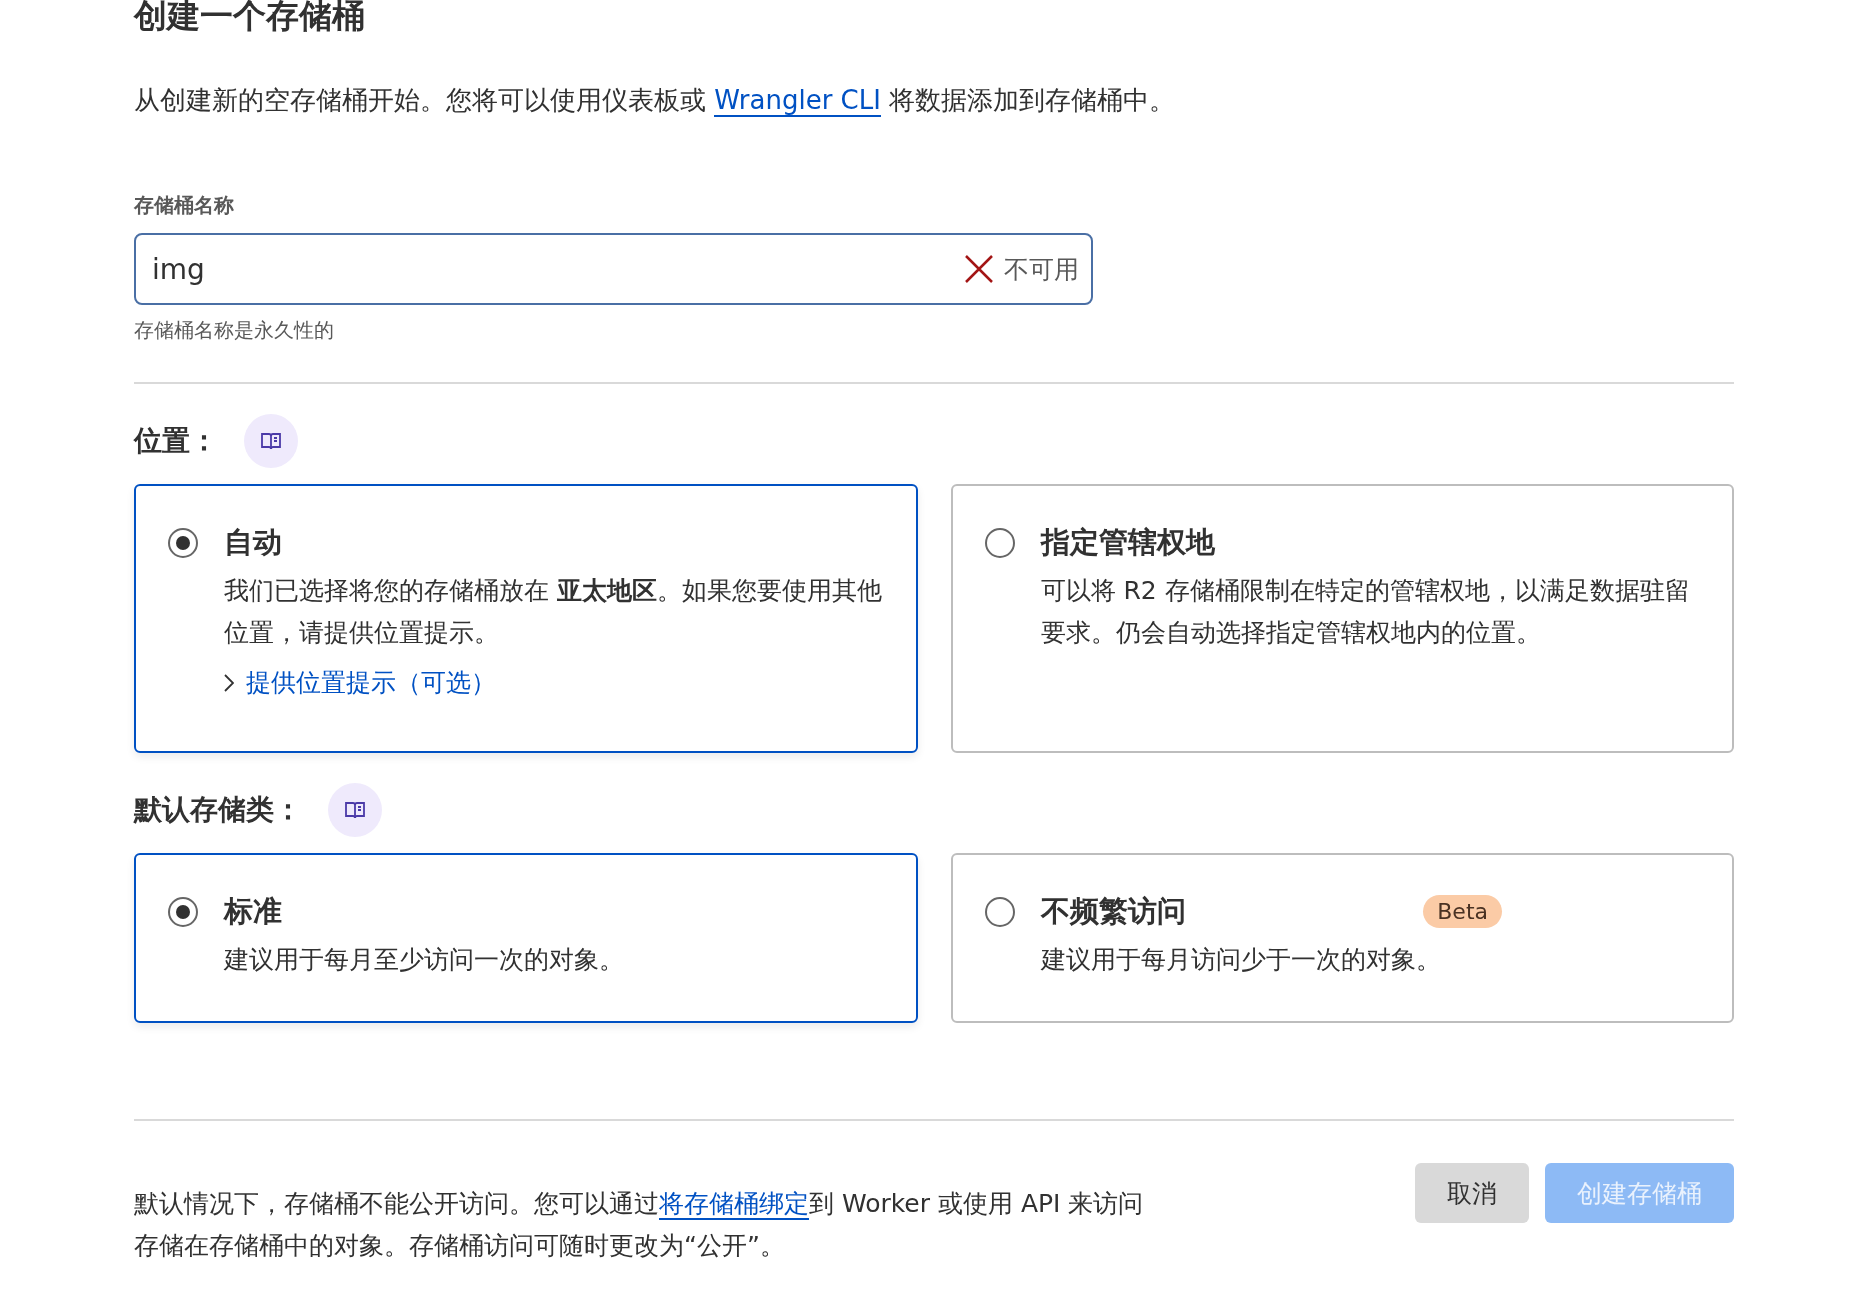 The image size is (1868, 1308). What do you see at coordinates (250, 18) in the screenshot?
I see `page-title: 创建一个存储桶` at bounding box center [250, 18].